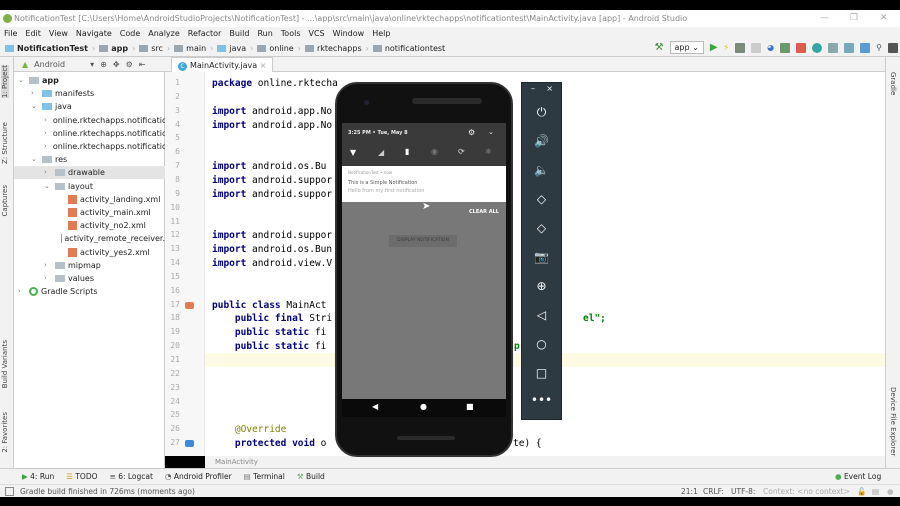  Describe the element at coordinates (375, 406) in the screenshot. I see `back-nav-icon: ◀` at that location.